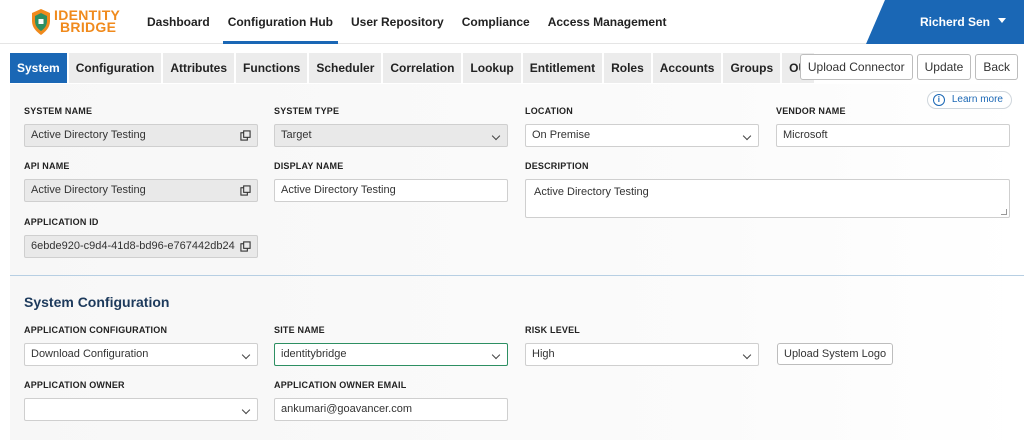 This screenshot has height=440, width=1024. Describe the element at coordinates (805, 135) in the screenshot. I see `vendor-name-value: Microsoft` at that location.